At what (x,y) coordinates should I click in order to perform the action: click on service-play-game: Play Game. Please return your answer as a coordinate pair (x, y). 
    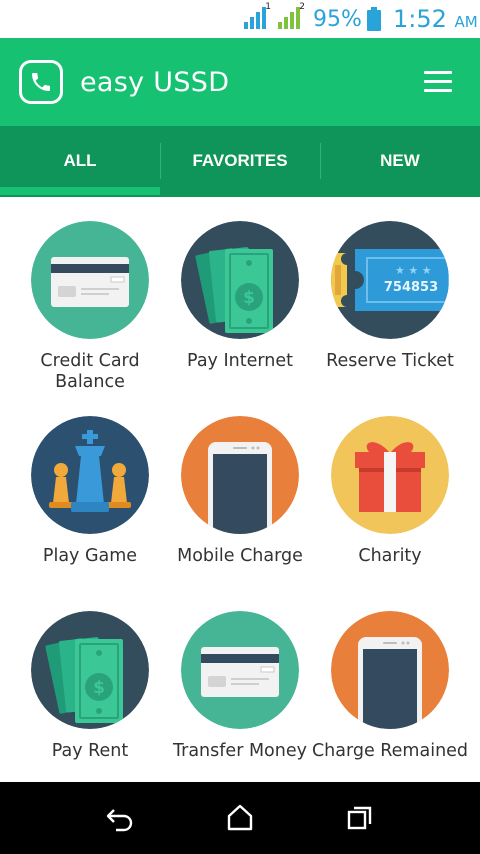
    Looking at the image, I should click on (90, 489).